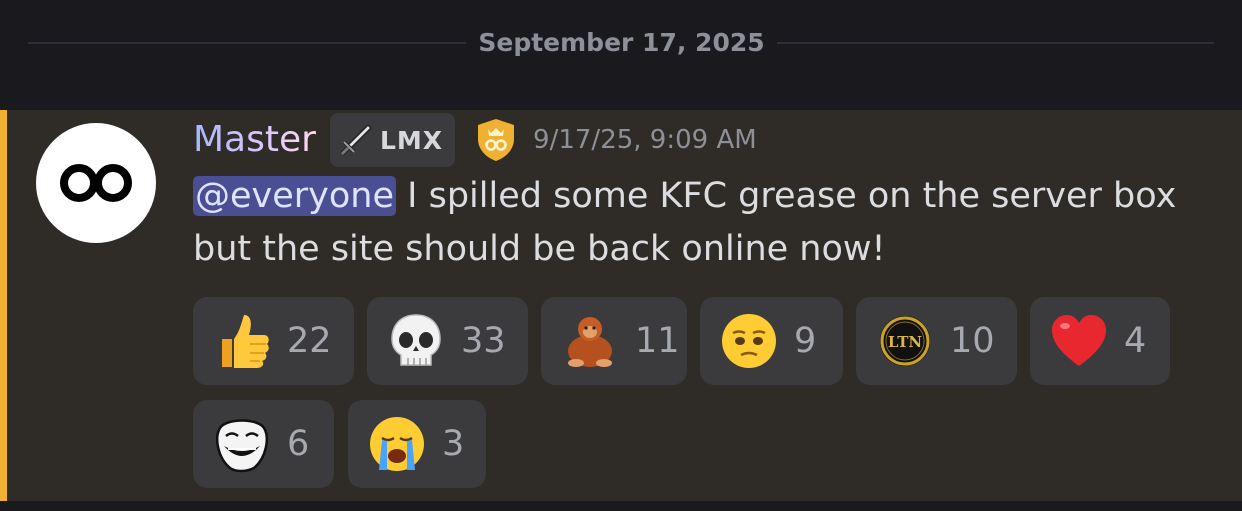 This screenshot has width=1242, height=511. What do you see at coordinates (295, 196) in the screenshot?
I see `everyone-mention: @everyone` at bounding box center [295, 196].